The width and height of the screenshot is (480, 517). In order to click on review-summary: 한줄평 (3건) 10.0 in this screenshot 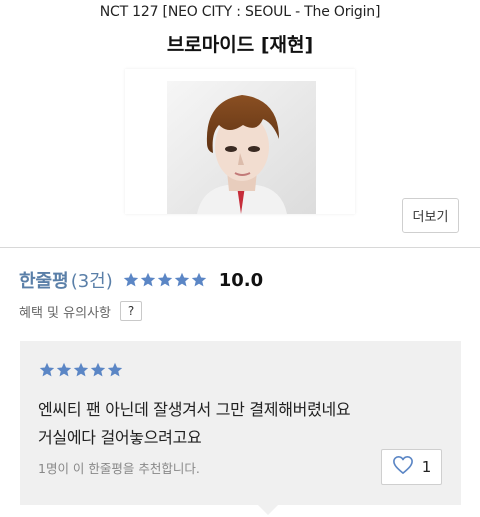, I will do `click(141, 280)`.